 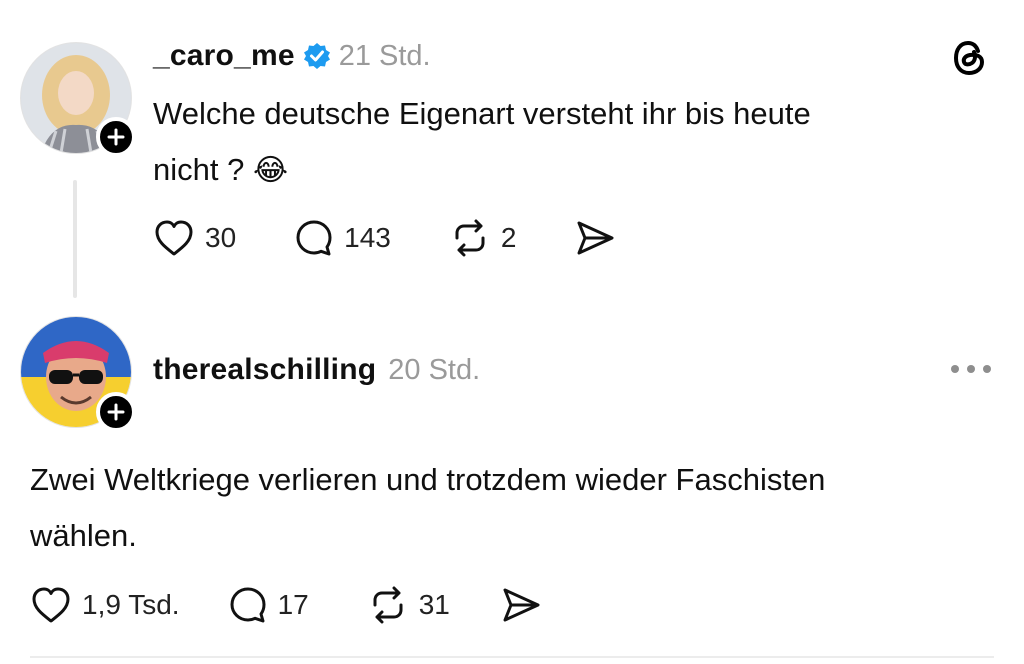 I want to click on post2-repost-button: 31, so click(x=408, y=605).